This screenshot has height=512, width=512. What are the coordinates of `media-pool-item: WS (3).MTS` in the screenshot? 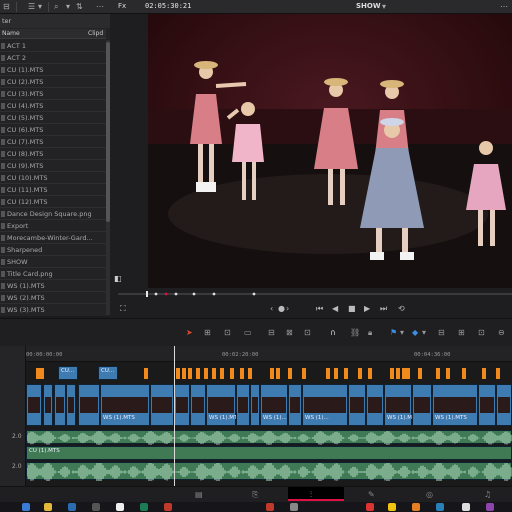 It's located at (53, 309).